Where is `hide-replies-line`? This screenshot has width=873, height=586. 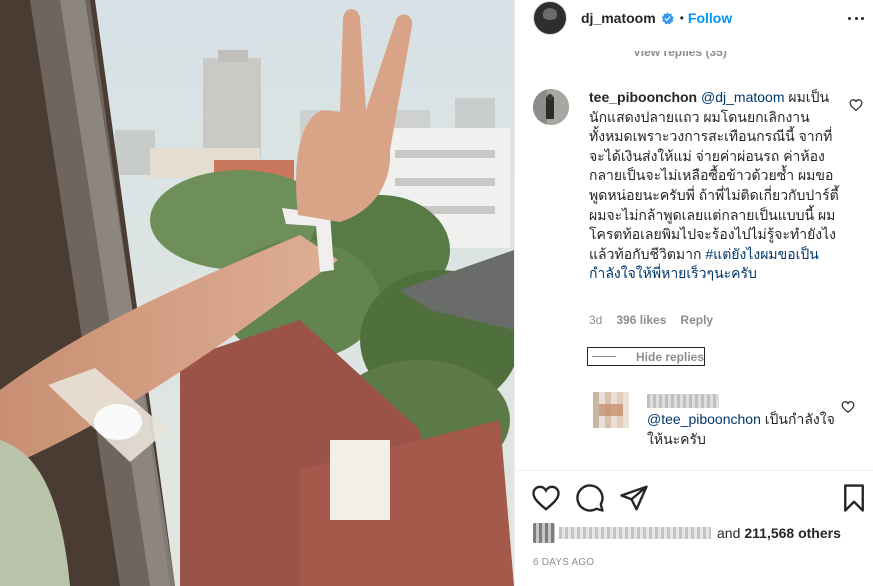 hide-replies-line is located at coordinates (604, 356).